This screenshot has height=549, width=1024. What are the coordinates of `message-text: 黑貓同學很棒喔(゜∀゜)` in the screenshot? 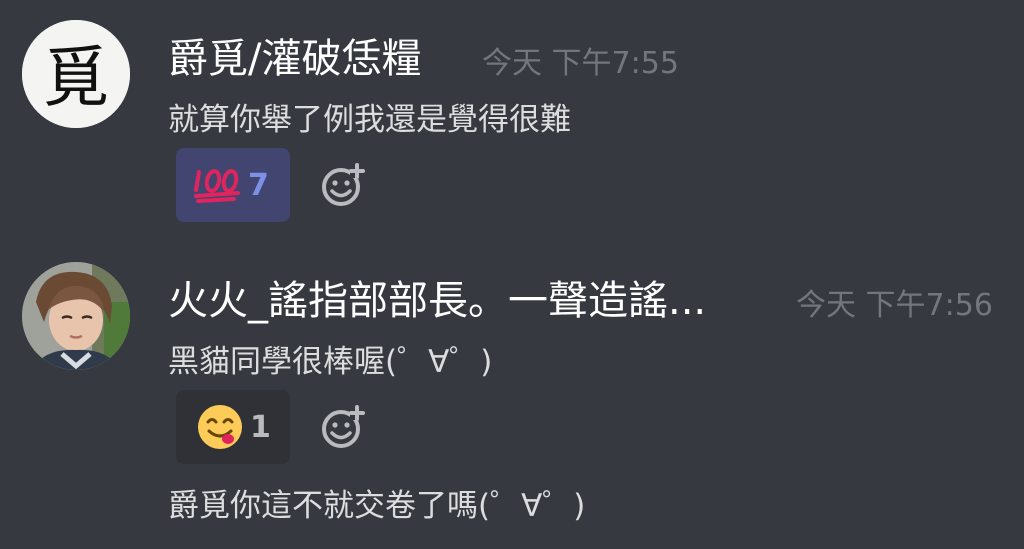 It's located at (330, 362).